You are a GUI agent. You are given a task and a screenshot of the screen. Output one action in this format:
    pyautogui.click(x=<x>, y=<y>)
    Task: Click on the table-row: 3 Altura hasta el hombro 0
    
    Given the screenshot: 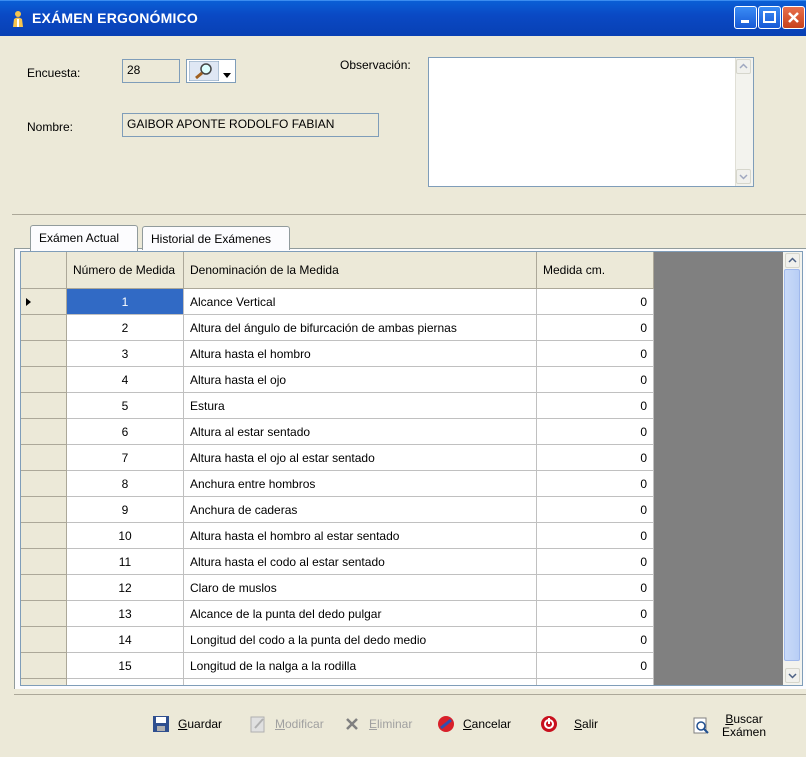 What is the action you would take?
    pyautogui.click(x=337, y=354)
    